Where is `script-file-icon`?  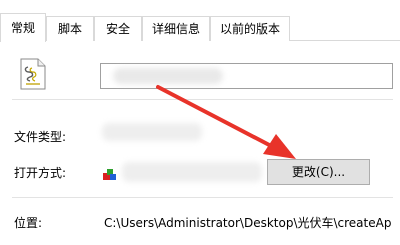
script-file-icon is located at coordinates (33, 74).